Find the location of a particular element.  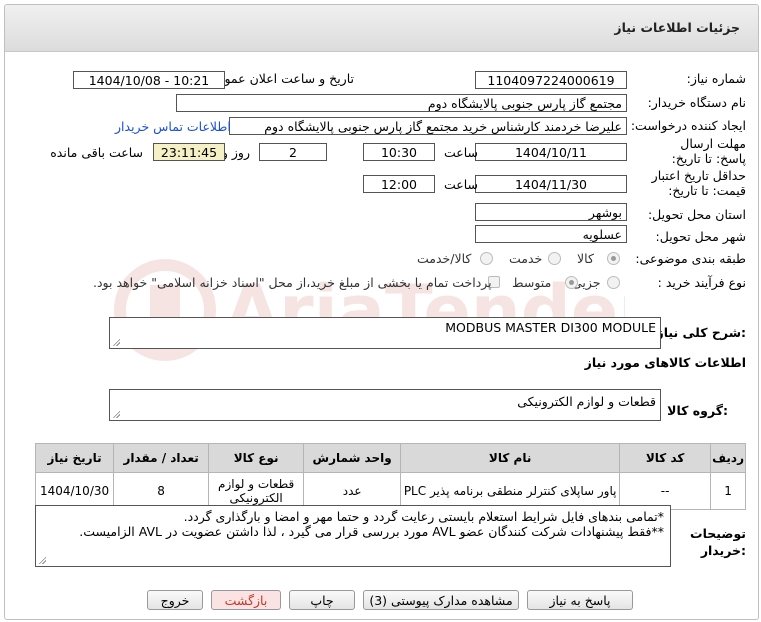

process-medium-label: متوسط is located at coordinates (532, 282).